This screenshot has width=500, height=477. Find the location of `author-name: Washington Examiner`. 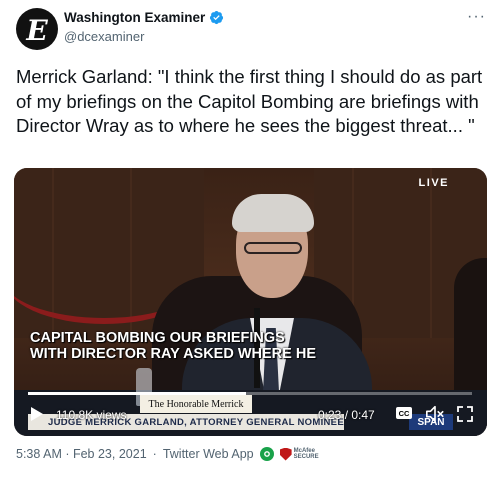

author-name: Washington Examiner is located at coordinates (134, 17).